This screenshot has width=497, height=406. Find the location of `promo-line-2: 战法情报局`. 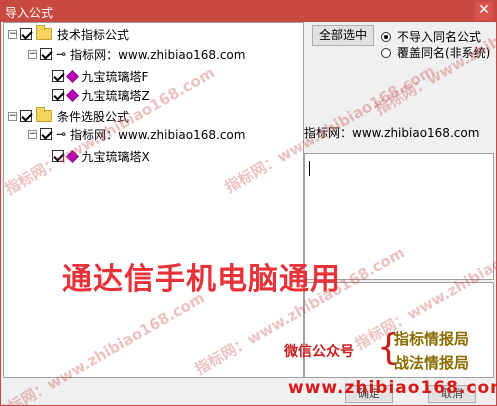

promo-line-2: 战法情报局 is located at coordinates (432, 363).